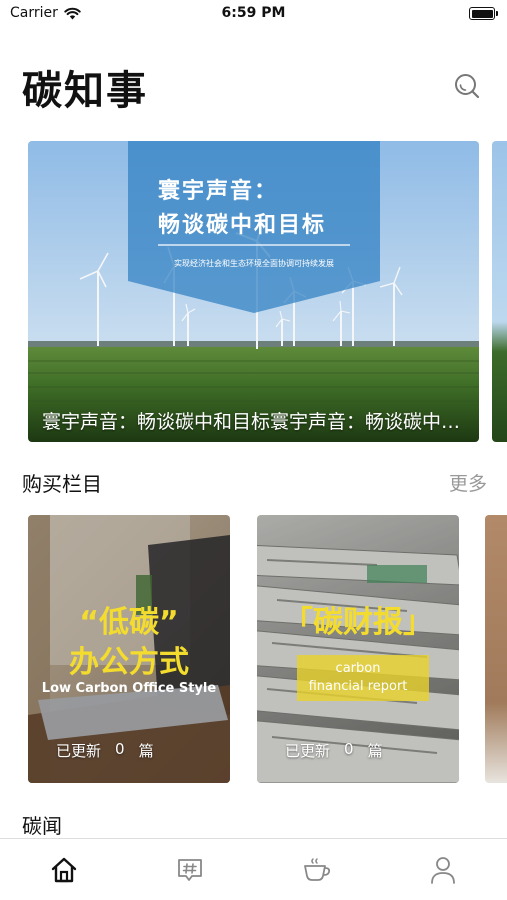  What do you see at coordinates (254, 263) in the screenshot?
I see `banner-overlay-subtitle: 实现经济社会和生态环境全面协调可持续发展` at bounding box center [254, 263].